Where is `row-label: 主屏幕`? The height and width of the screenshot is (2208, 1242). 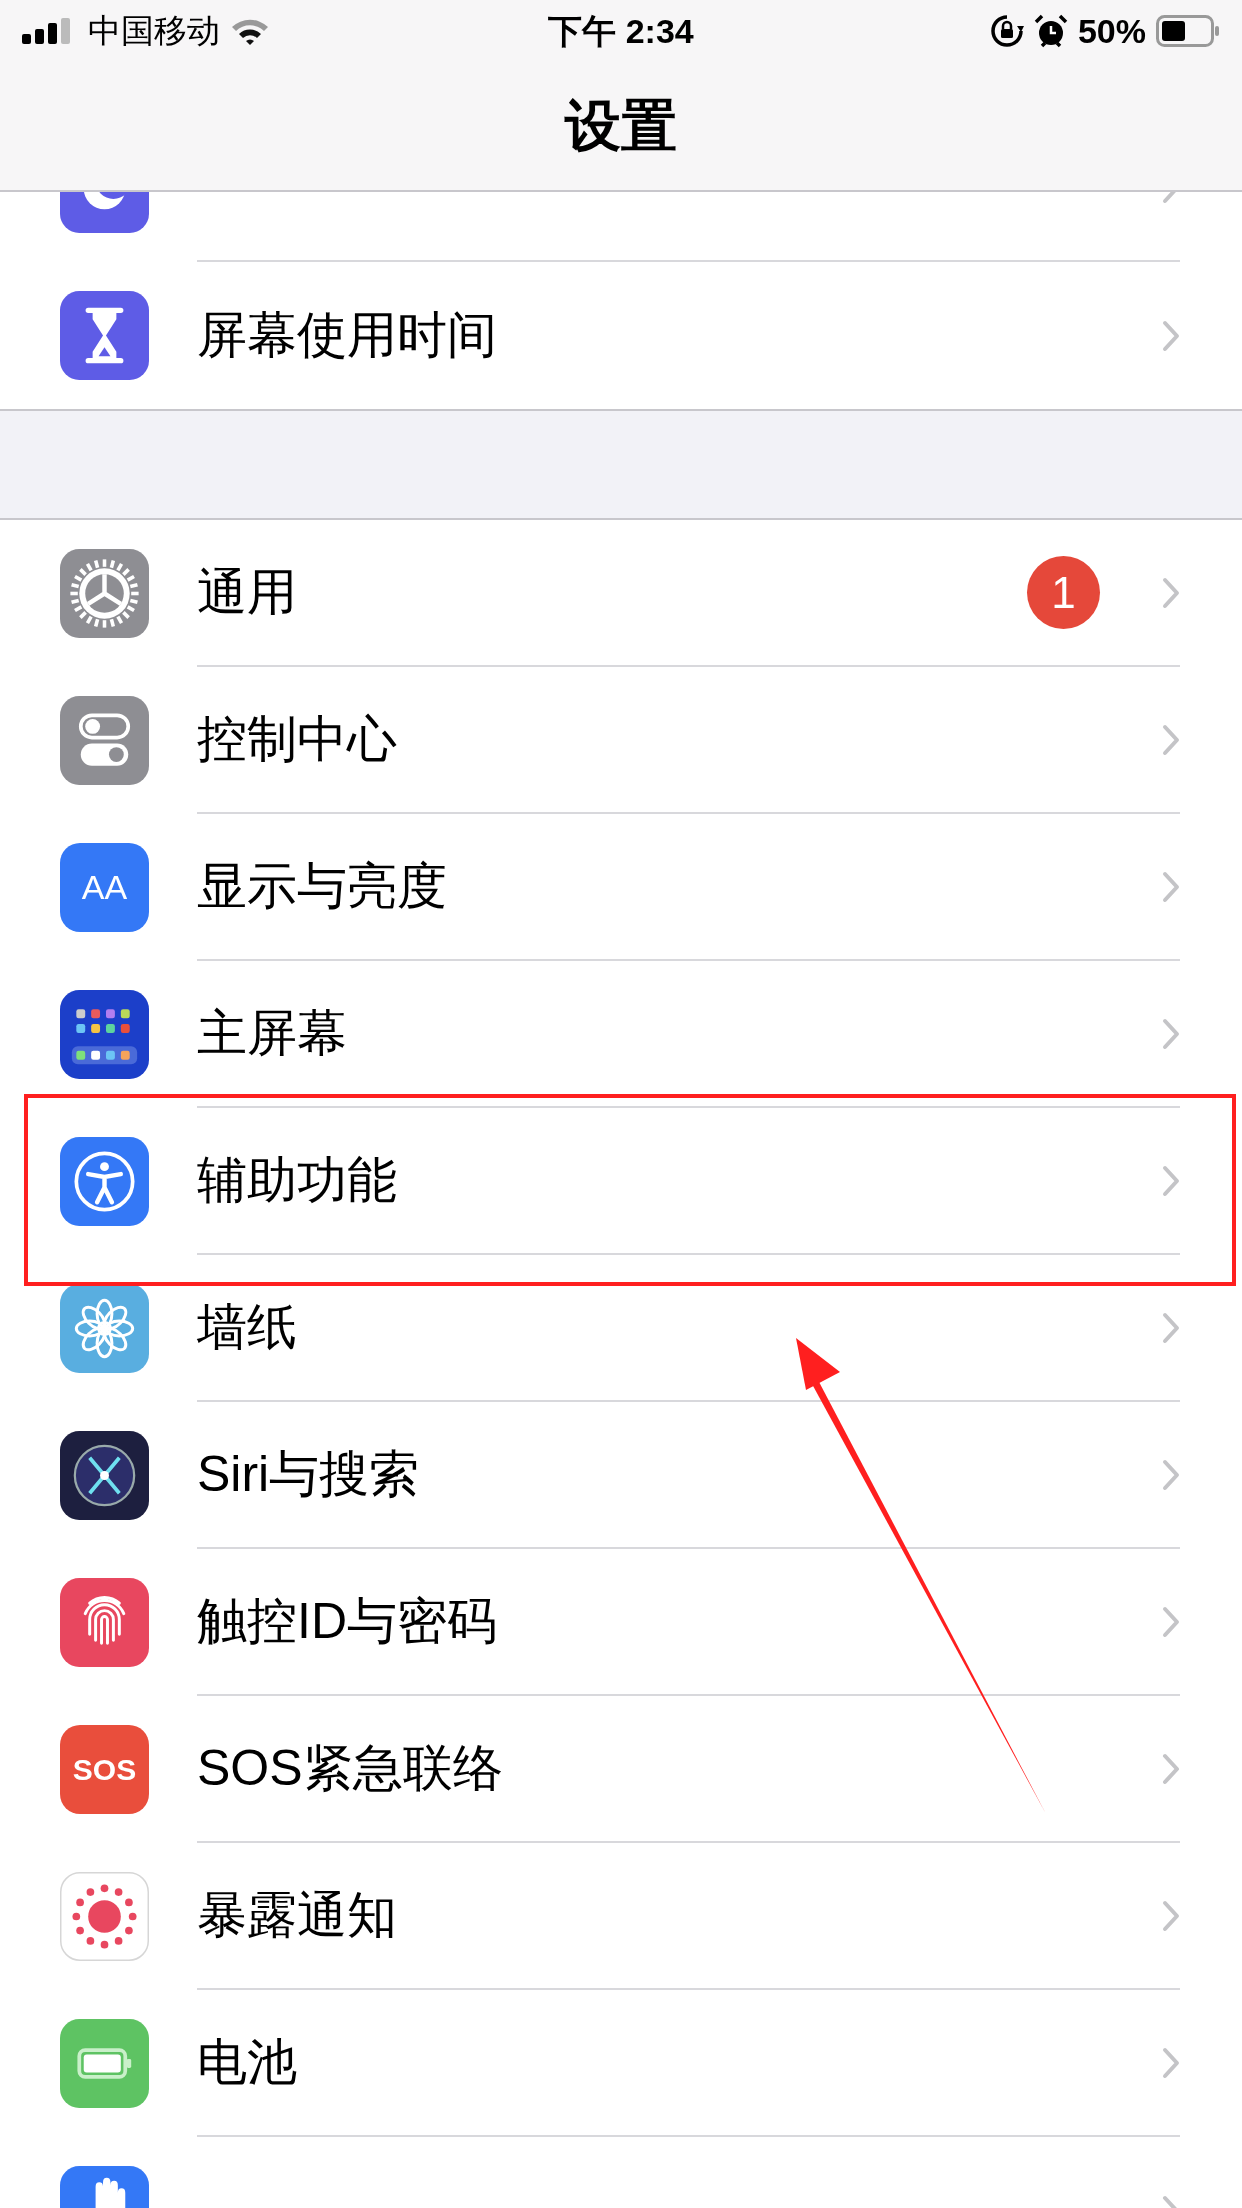
row-label: 主屏幕 is located at coordinates (272, 1033).